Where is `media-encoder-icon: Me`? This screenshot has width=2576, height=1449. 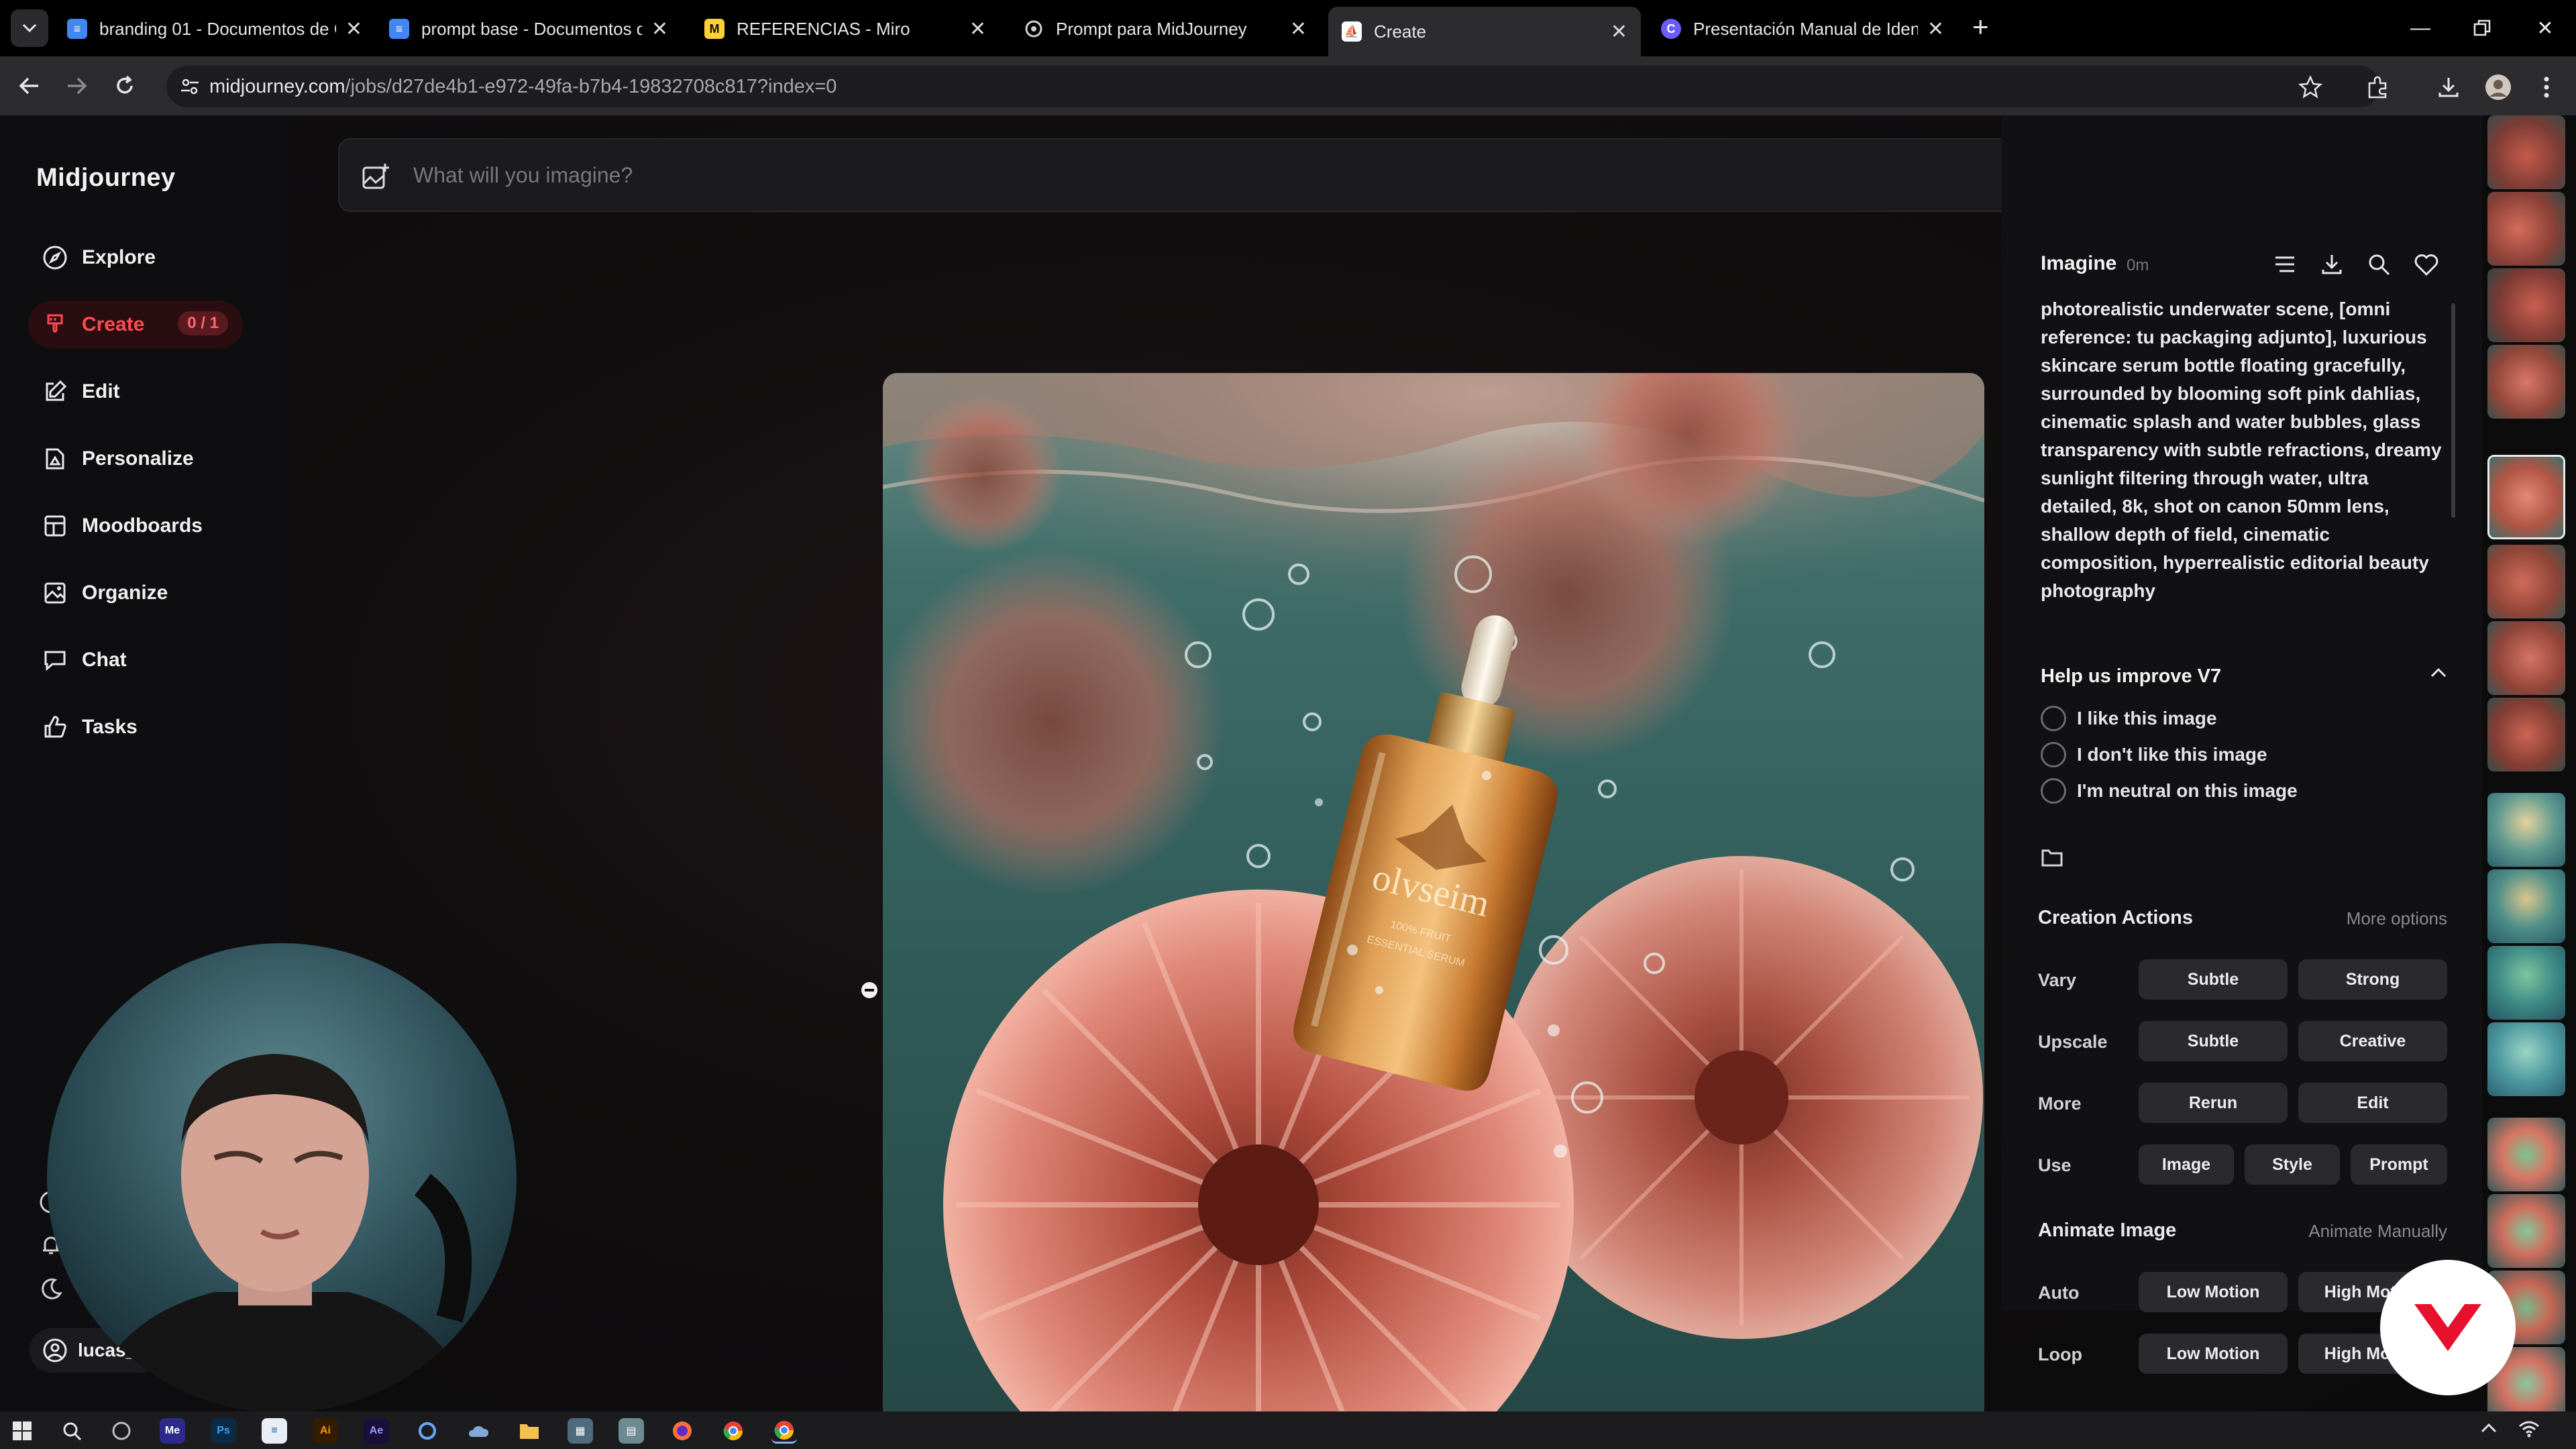 media-encoder-icon: Me is located at coordinates (172, 1431).